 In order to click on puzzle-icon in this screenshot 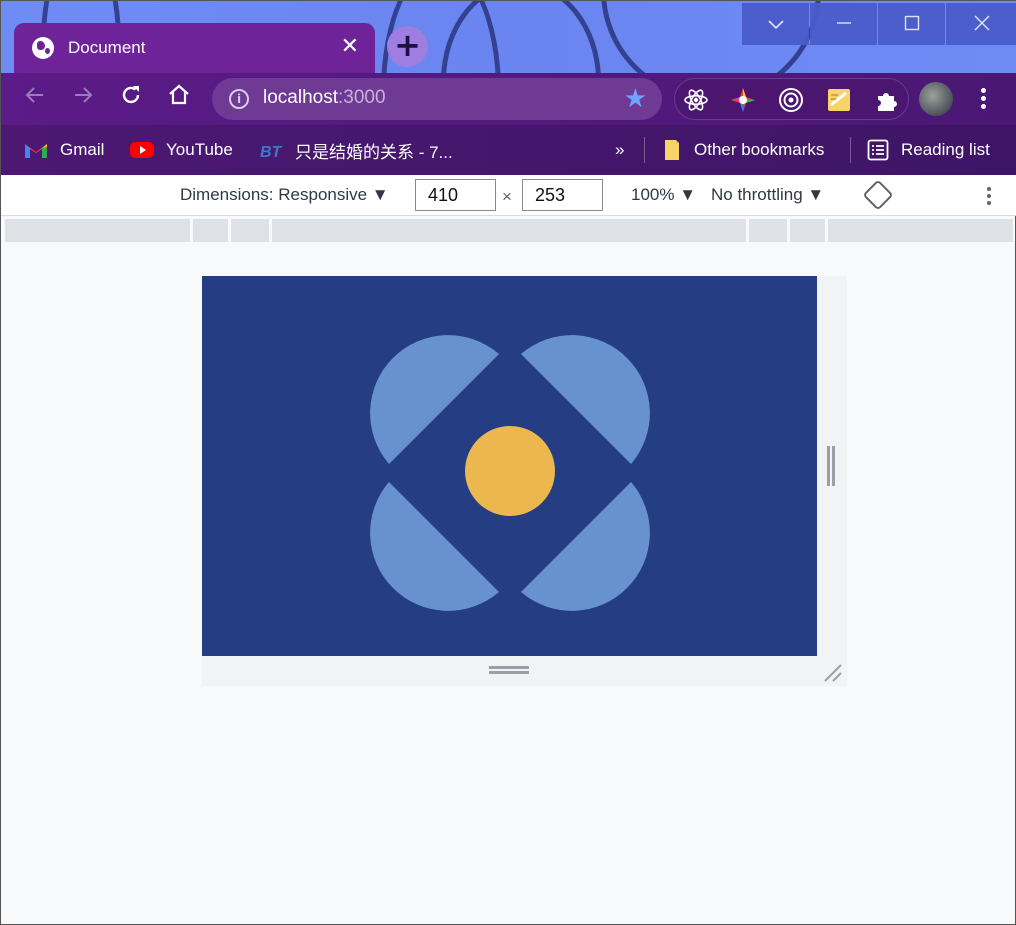, I will do `click(887, 100)`.